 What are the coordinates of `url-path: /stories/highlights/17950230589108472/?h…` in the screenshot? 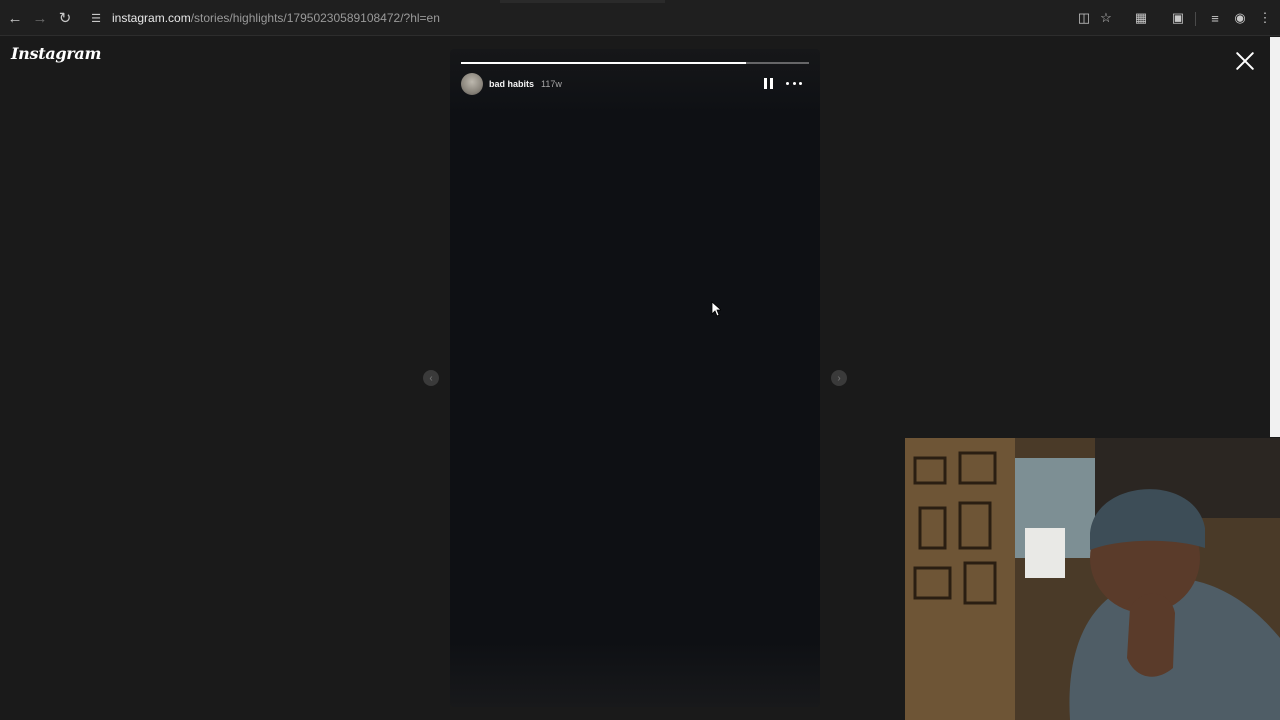 It's located at (315, 18).